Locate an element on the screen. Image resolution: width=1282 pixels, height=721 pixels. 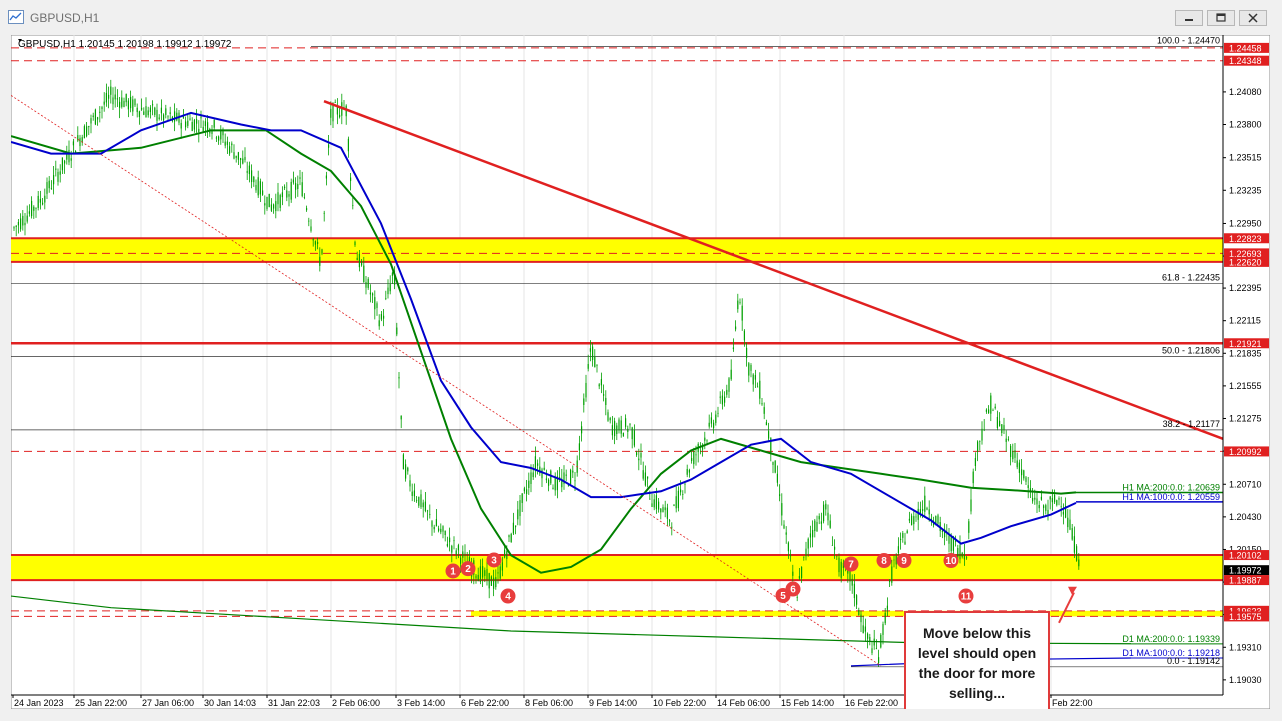
swing-marker-label: 4 is located at coordinates (508, 597).